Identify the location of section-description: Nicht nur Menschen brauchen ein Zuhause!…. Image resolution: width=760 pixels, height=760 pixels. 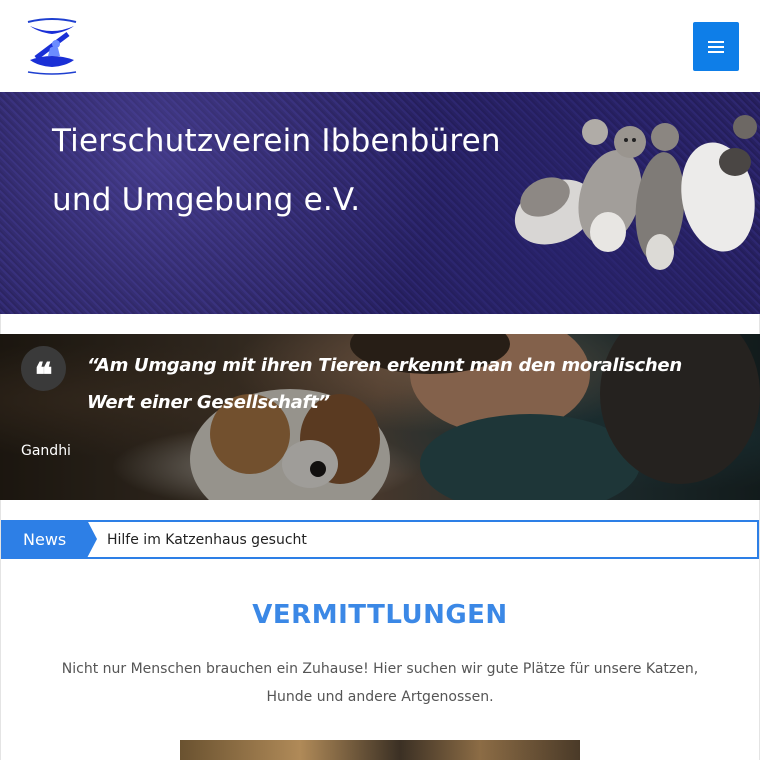
(380, 683).